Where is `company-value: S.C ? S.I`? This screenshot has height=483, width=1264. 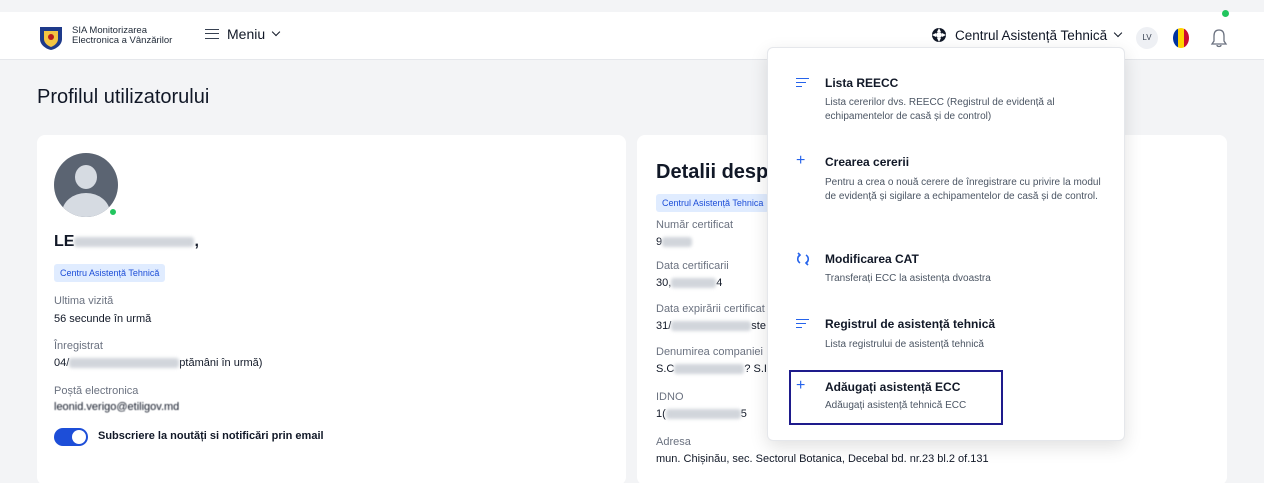
company-value: S.C ? S.I is located at coordinates (711, 369).